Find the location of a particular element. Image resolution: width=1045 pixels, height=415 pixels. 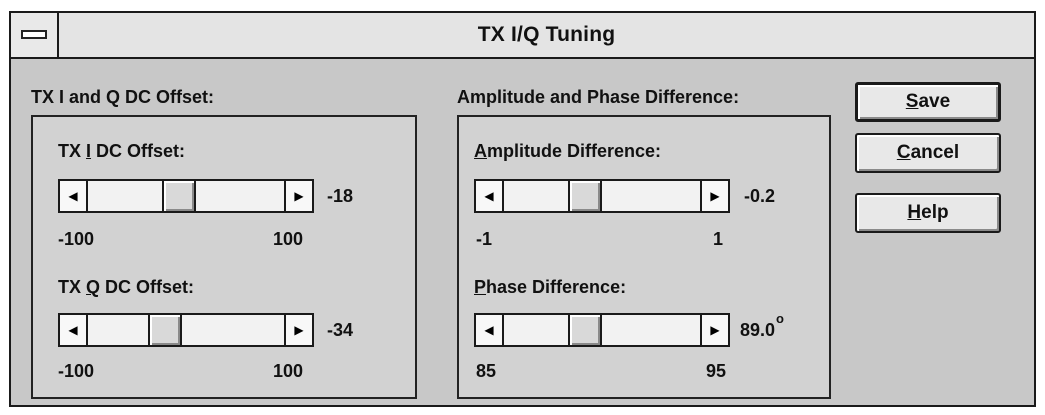

phase-max-label: 95 is located at coordinates (716, 371).